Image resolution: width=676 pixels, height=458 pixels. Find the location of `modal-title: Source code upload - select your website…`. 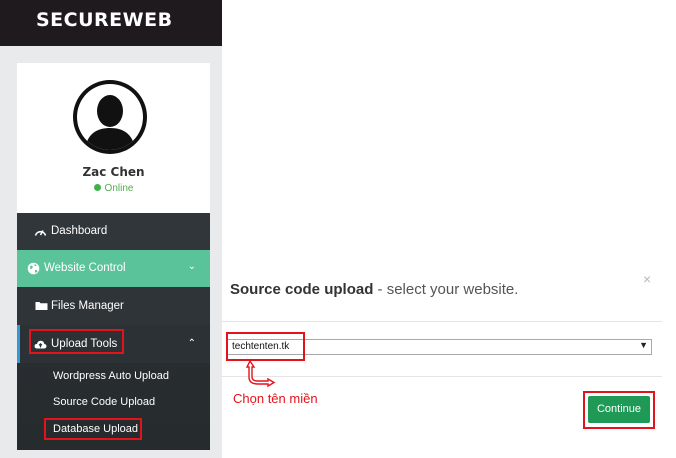

modal-title: Source code upload - select your website… is located at coordinates (374, 289).